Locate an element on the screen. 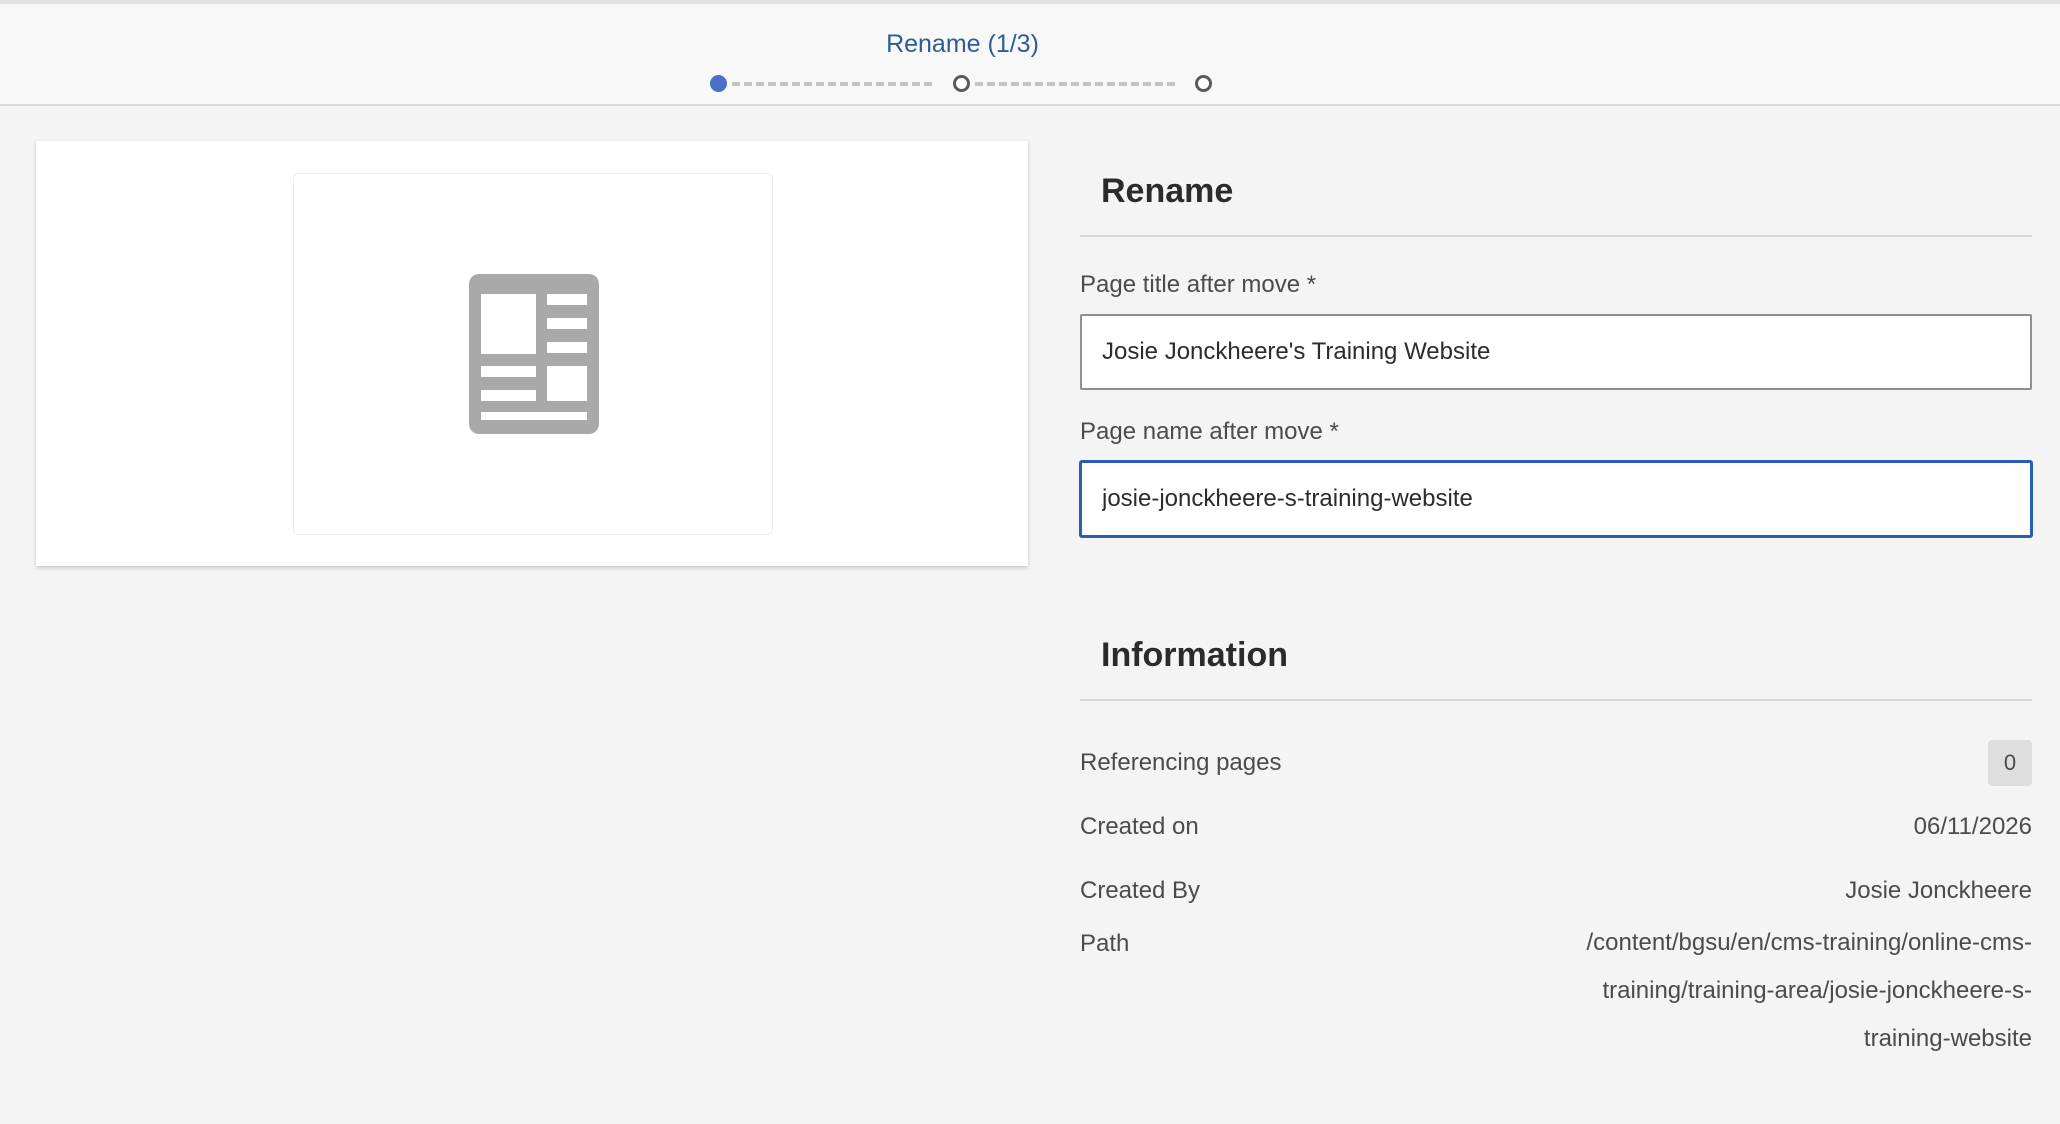 The height and width of the screenshot is (1124, 2060). created-by-value: Josie Jonckheere is located at coordinates (1938, 890).